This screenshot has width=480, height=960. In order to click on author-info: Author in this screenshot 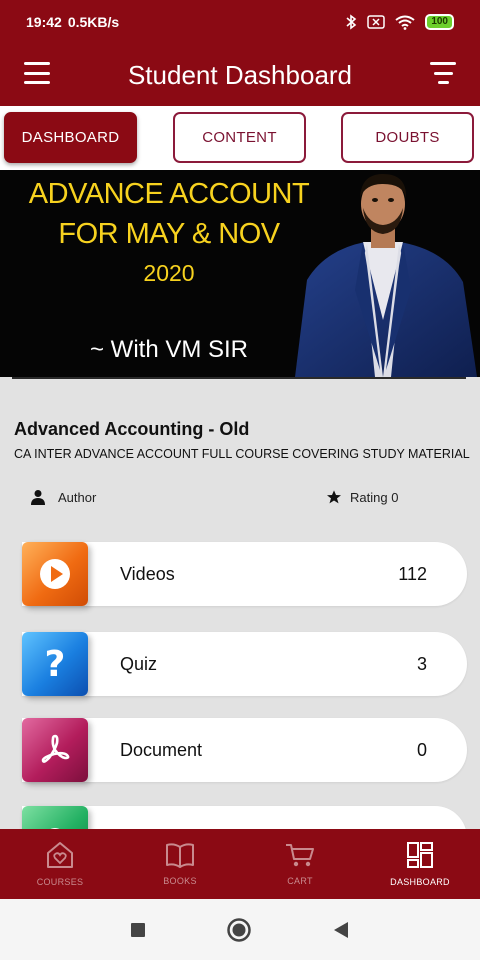, I will do `click(63, 497)`.